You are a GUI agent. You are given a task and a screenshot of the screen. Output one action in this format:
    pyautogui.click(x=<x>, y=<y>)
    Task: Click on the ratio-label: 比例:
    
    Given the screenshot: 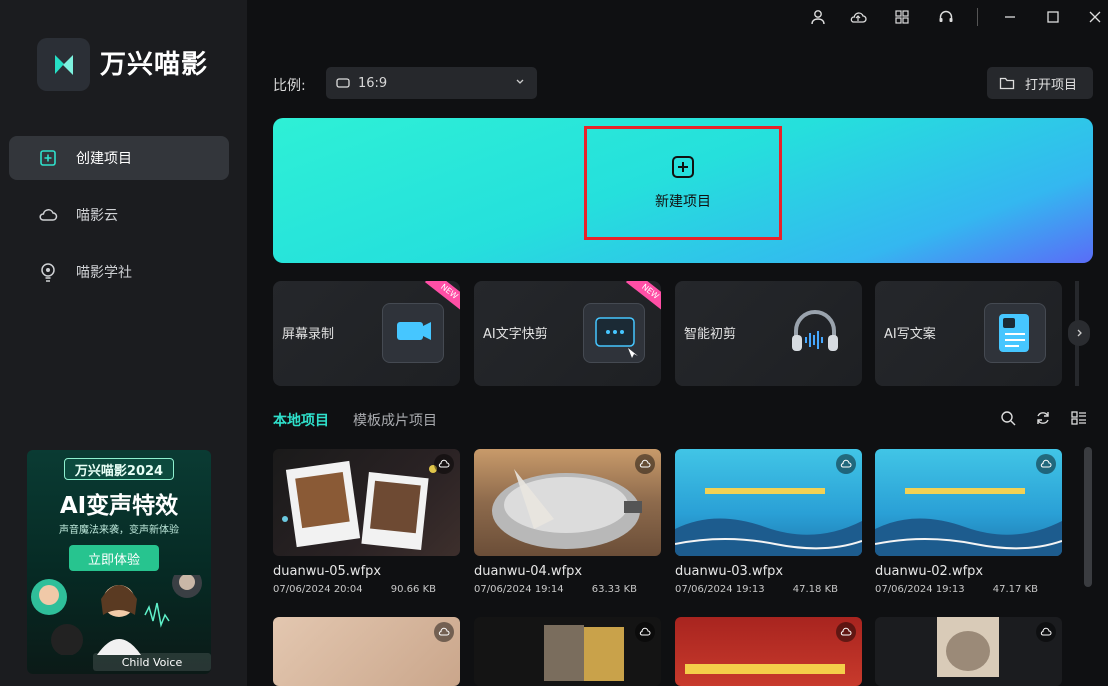 What is the action you would take?
    pyautogui.click(x=289, y=86)
    